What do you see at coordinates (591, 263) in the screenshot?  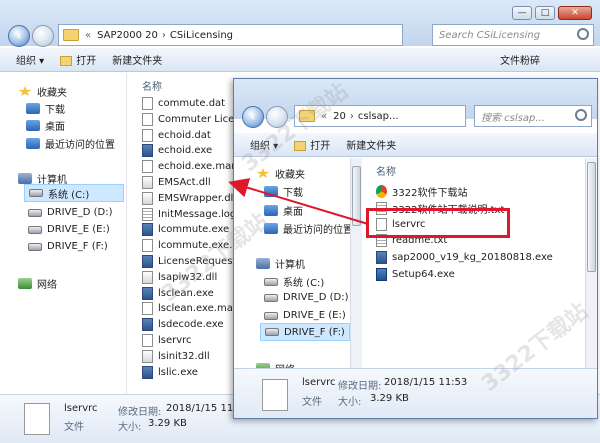 I see `file-scrollbar` at bounding box center [591, 263].